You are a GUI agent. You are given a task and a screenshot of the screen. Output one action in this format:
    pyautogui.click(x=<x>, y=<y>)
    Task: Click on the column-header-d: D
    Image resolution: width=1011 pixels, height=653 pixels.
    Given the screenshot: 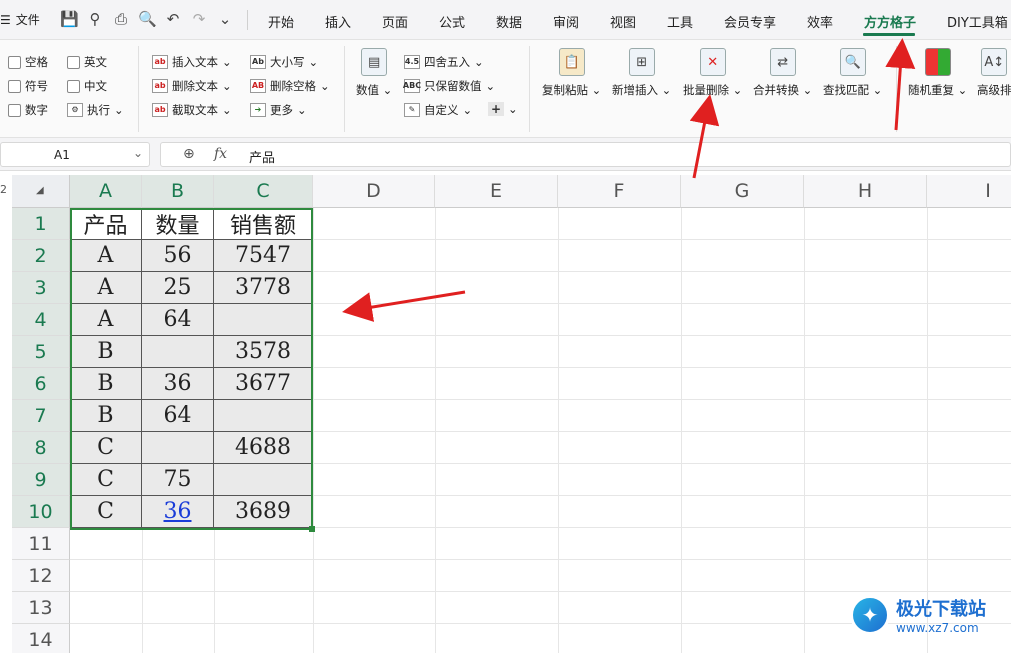 What is the action you would take?
    pyautogui.click(x=374, y=191)
    